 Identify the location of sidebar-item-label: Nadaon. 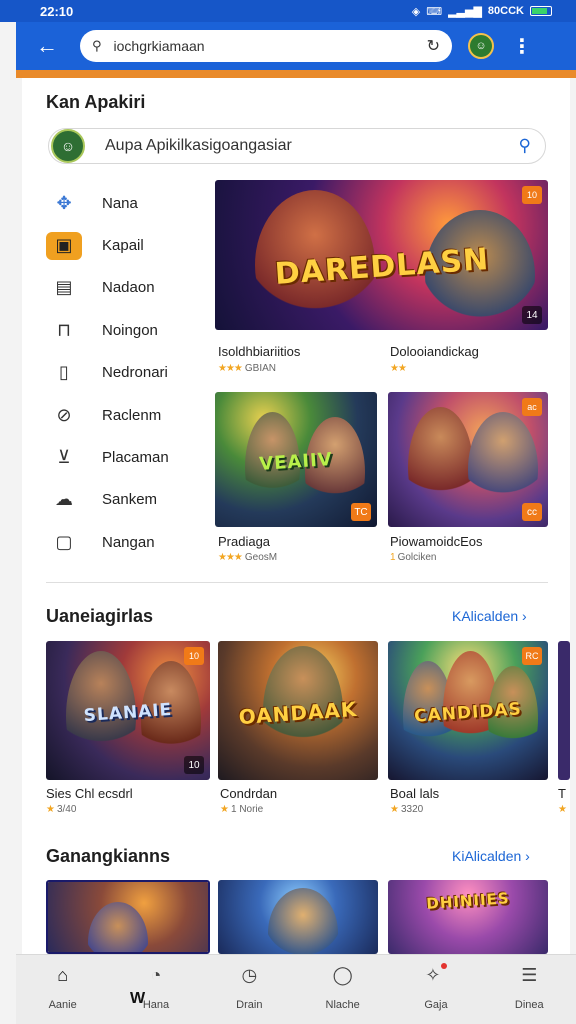
(128, 288).